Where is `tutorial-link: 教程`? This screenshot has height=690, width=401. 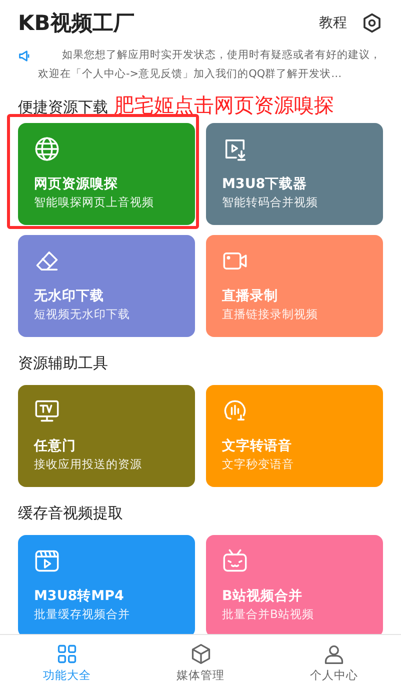 tutorial-link: 教程 is located at coordinates (333, 23).